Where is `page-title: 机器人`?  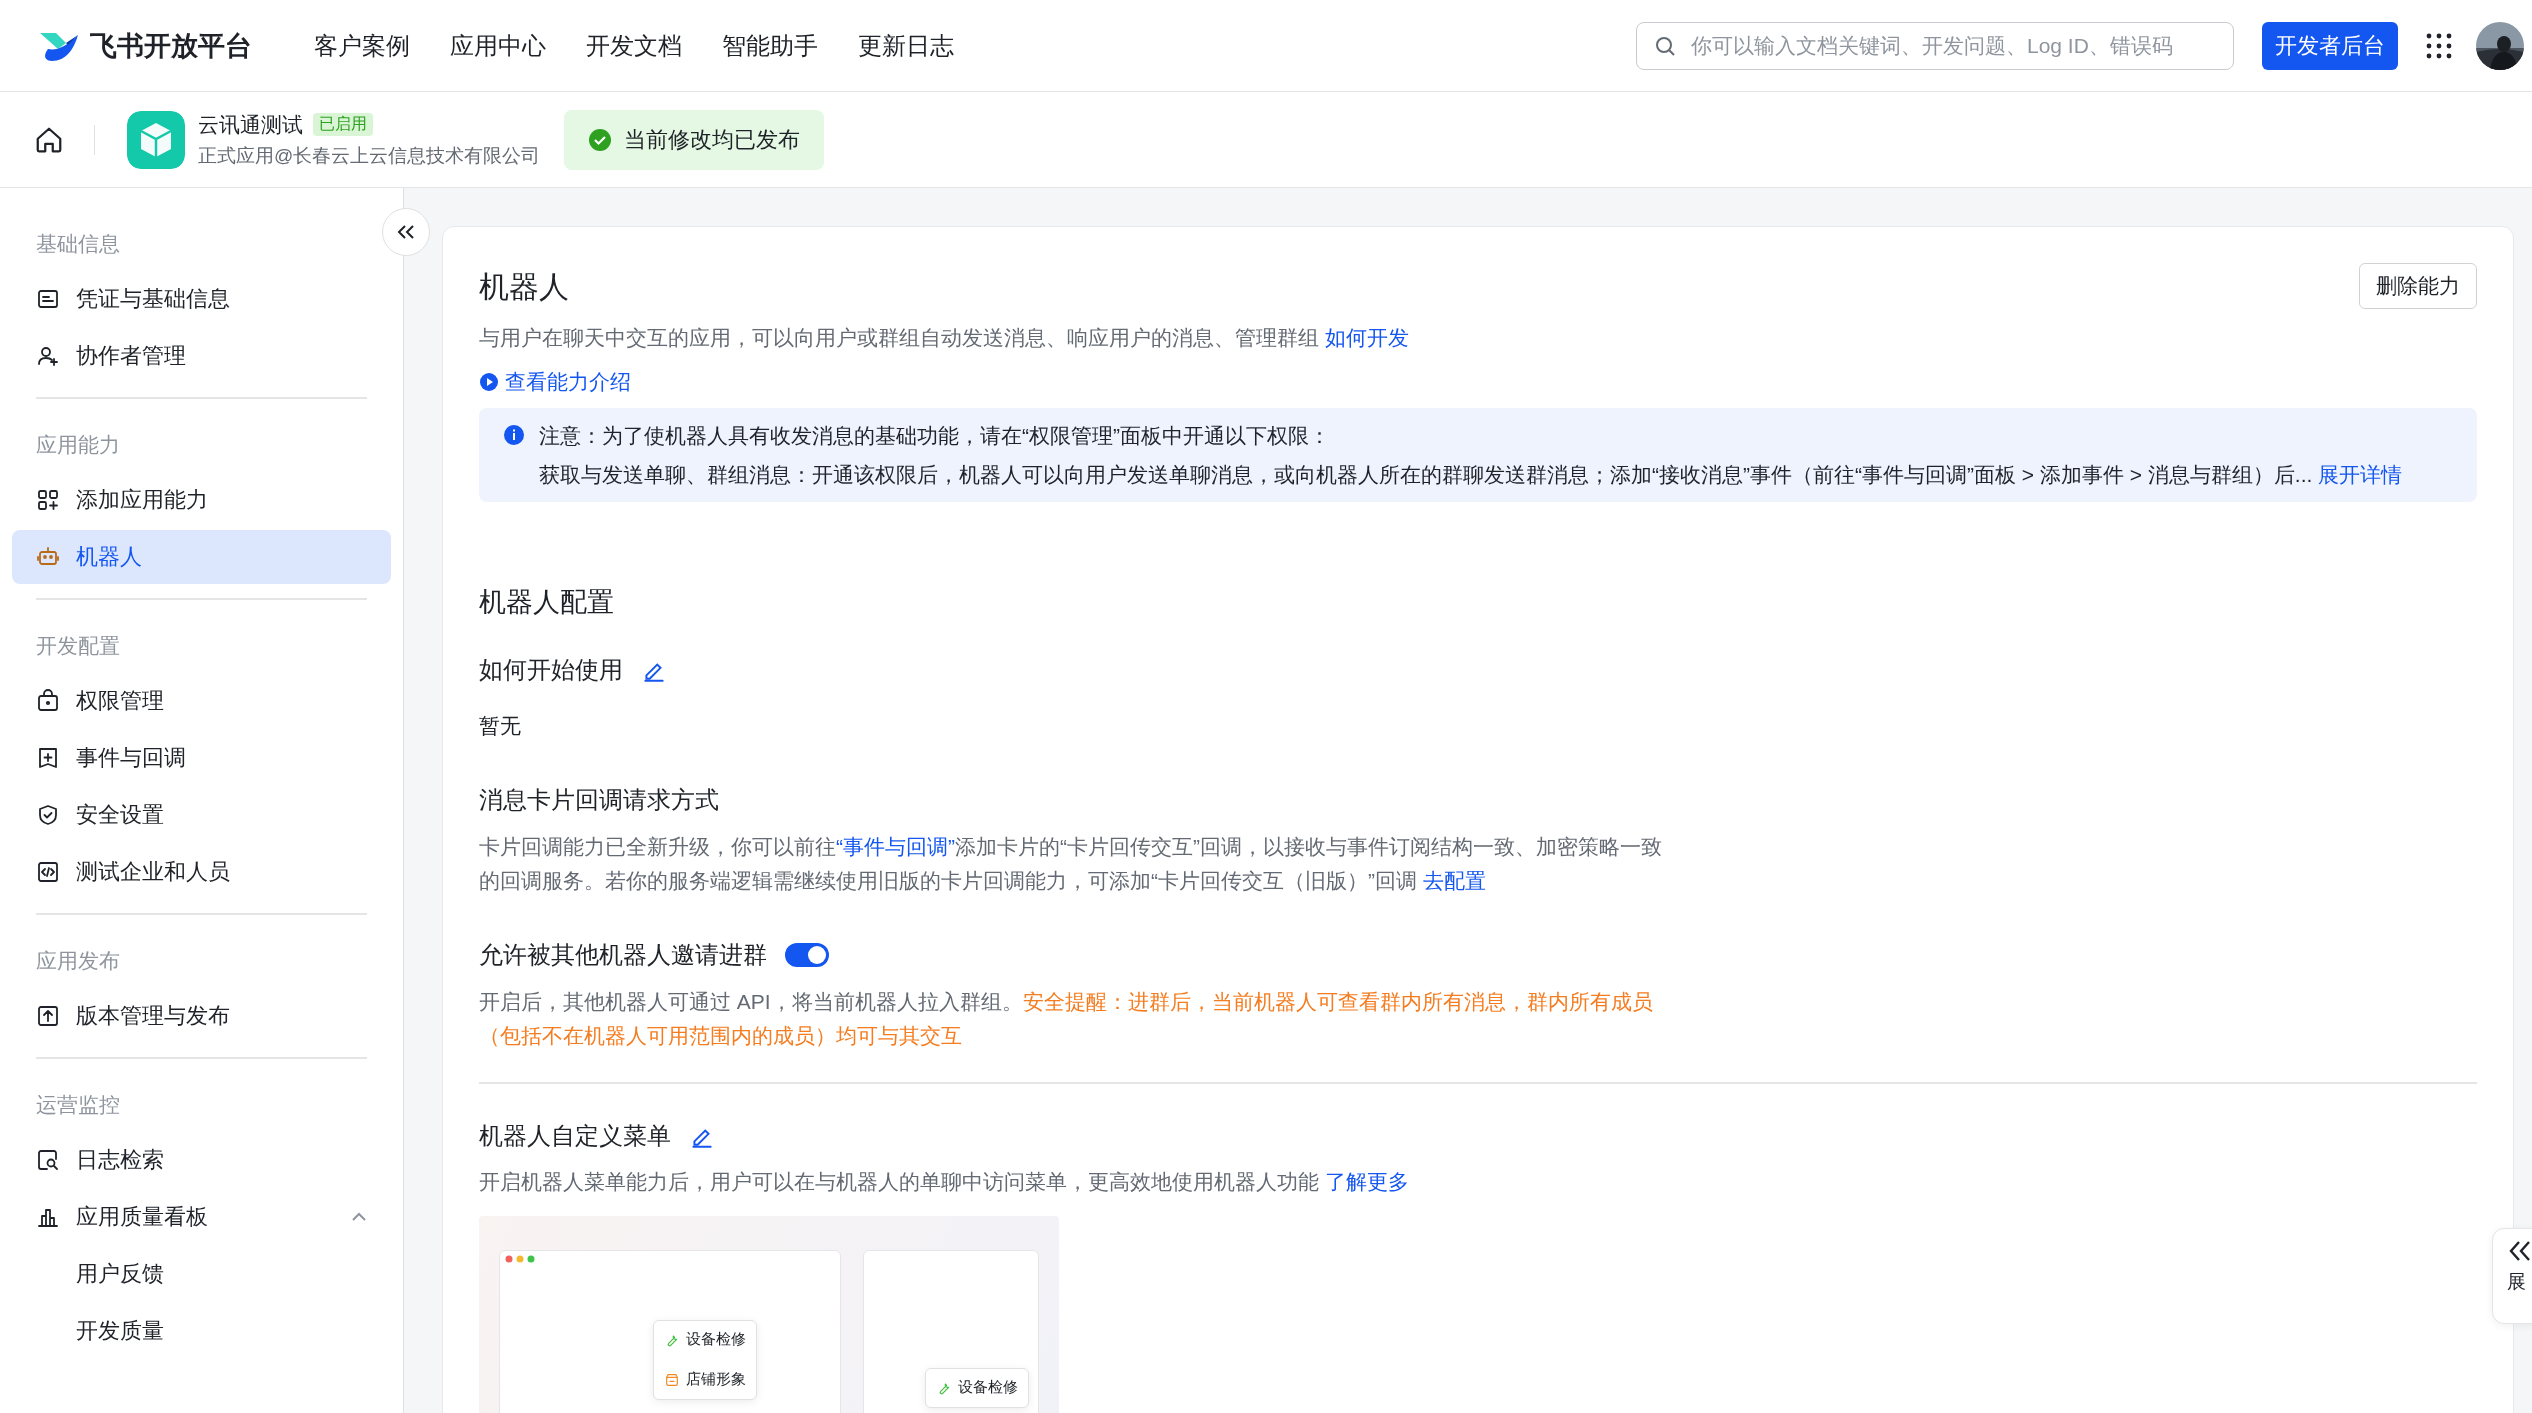 page-title: 机器人 is located at coordinates (524, 287).